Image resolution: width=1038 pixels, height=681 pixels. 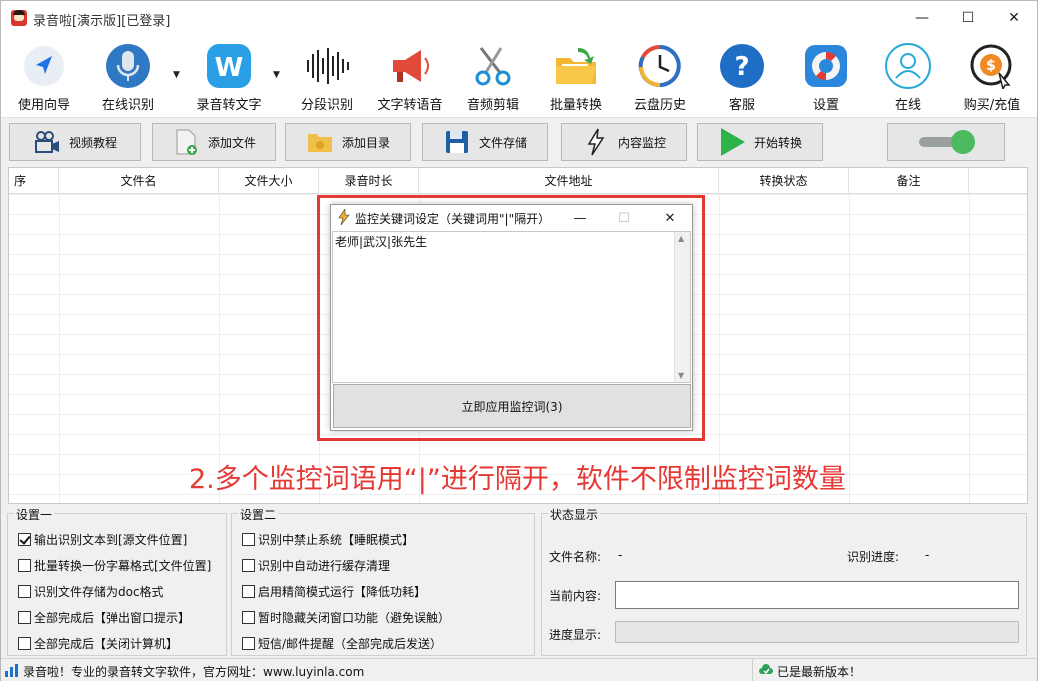 I want to click on dialog-maximize-button: ☐, so click(x=624, y=218).